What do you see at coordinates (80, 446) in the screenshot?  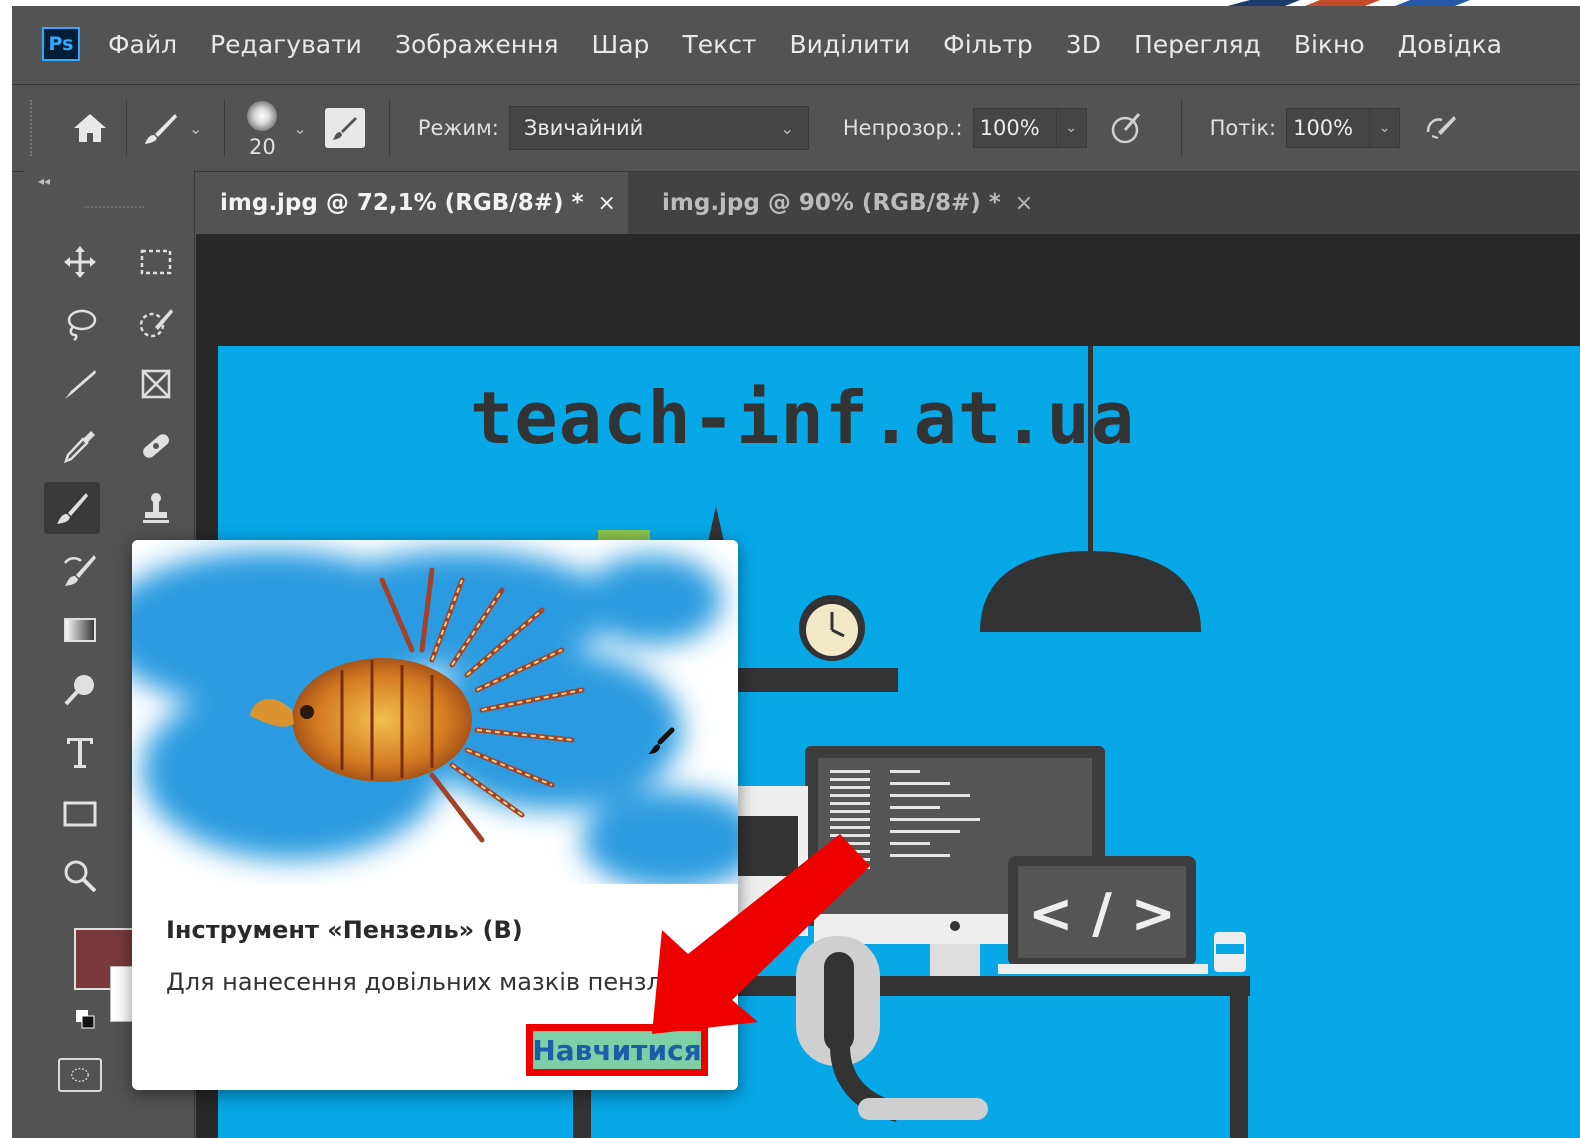 I see `eyedropper-tool-icon` at bounding box center [80, 446].